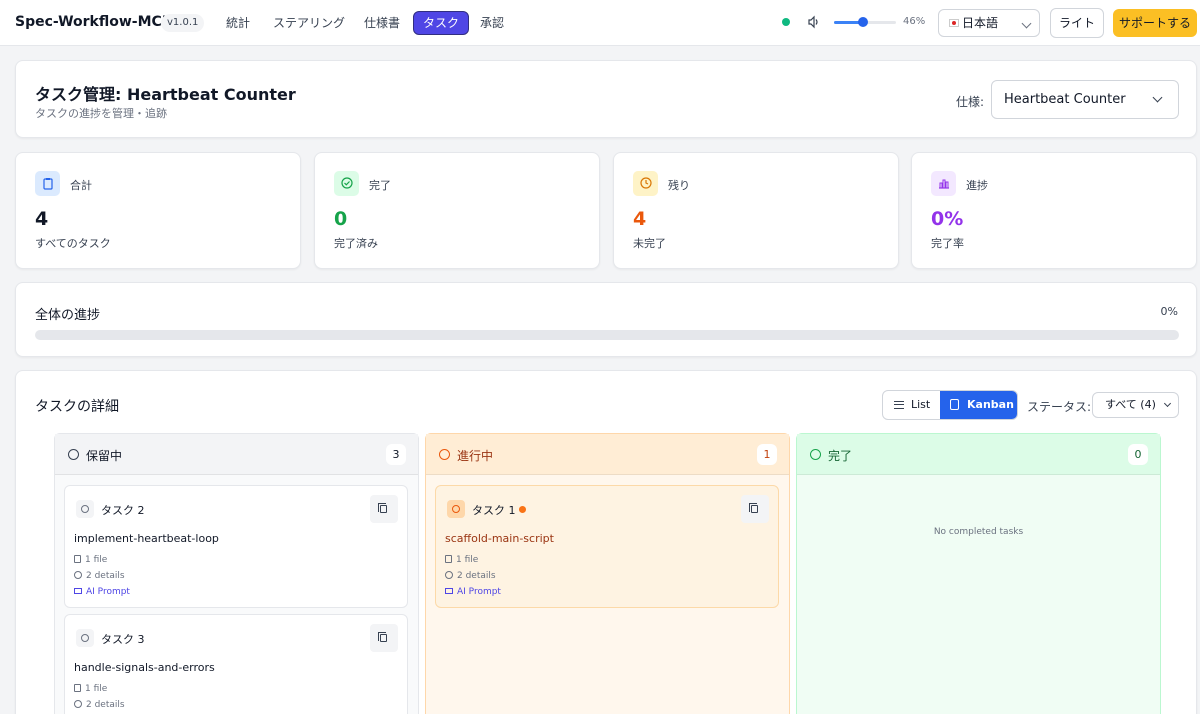  What do you see at coordinates (899, 405) in the screenshot?
I see `list-icon` at bounding box center [899, 405].